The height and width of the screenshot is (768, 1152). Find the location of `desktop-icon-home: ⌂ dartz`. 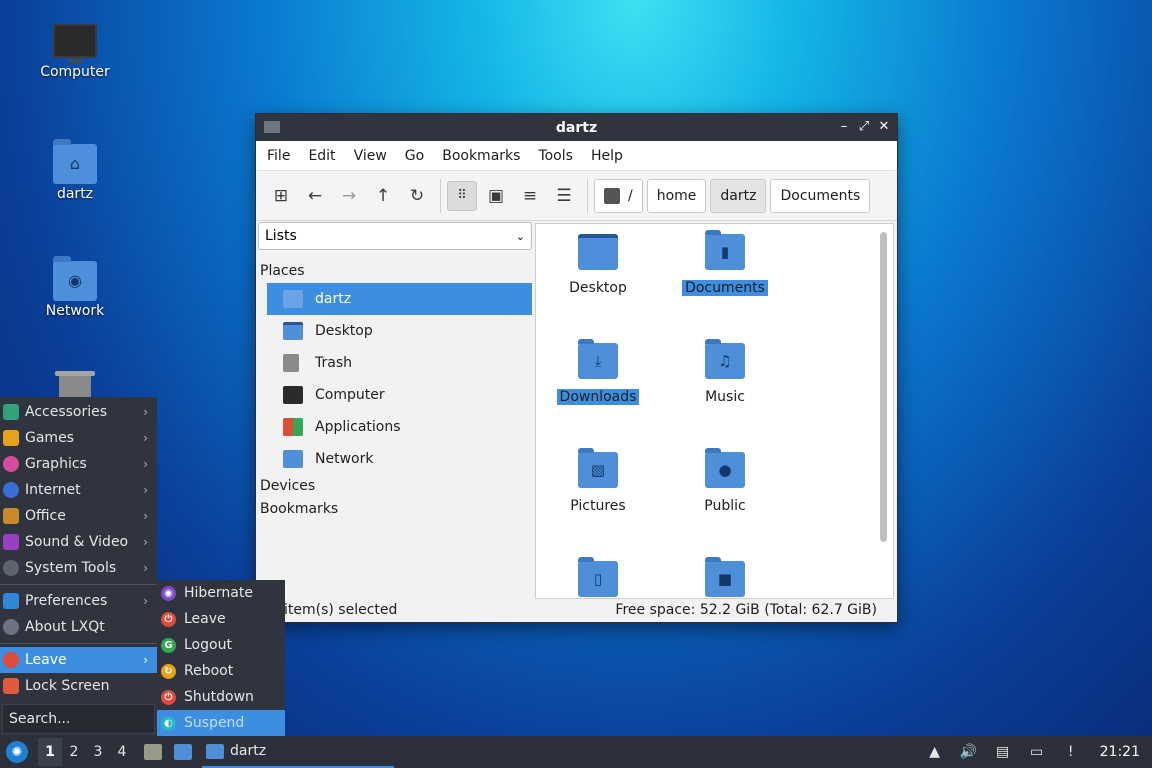

desktop-icon-home: ⌂ dartz is located at coordinates (75, 170).